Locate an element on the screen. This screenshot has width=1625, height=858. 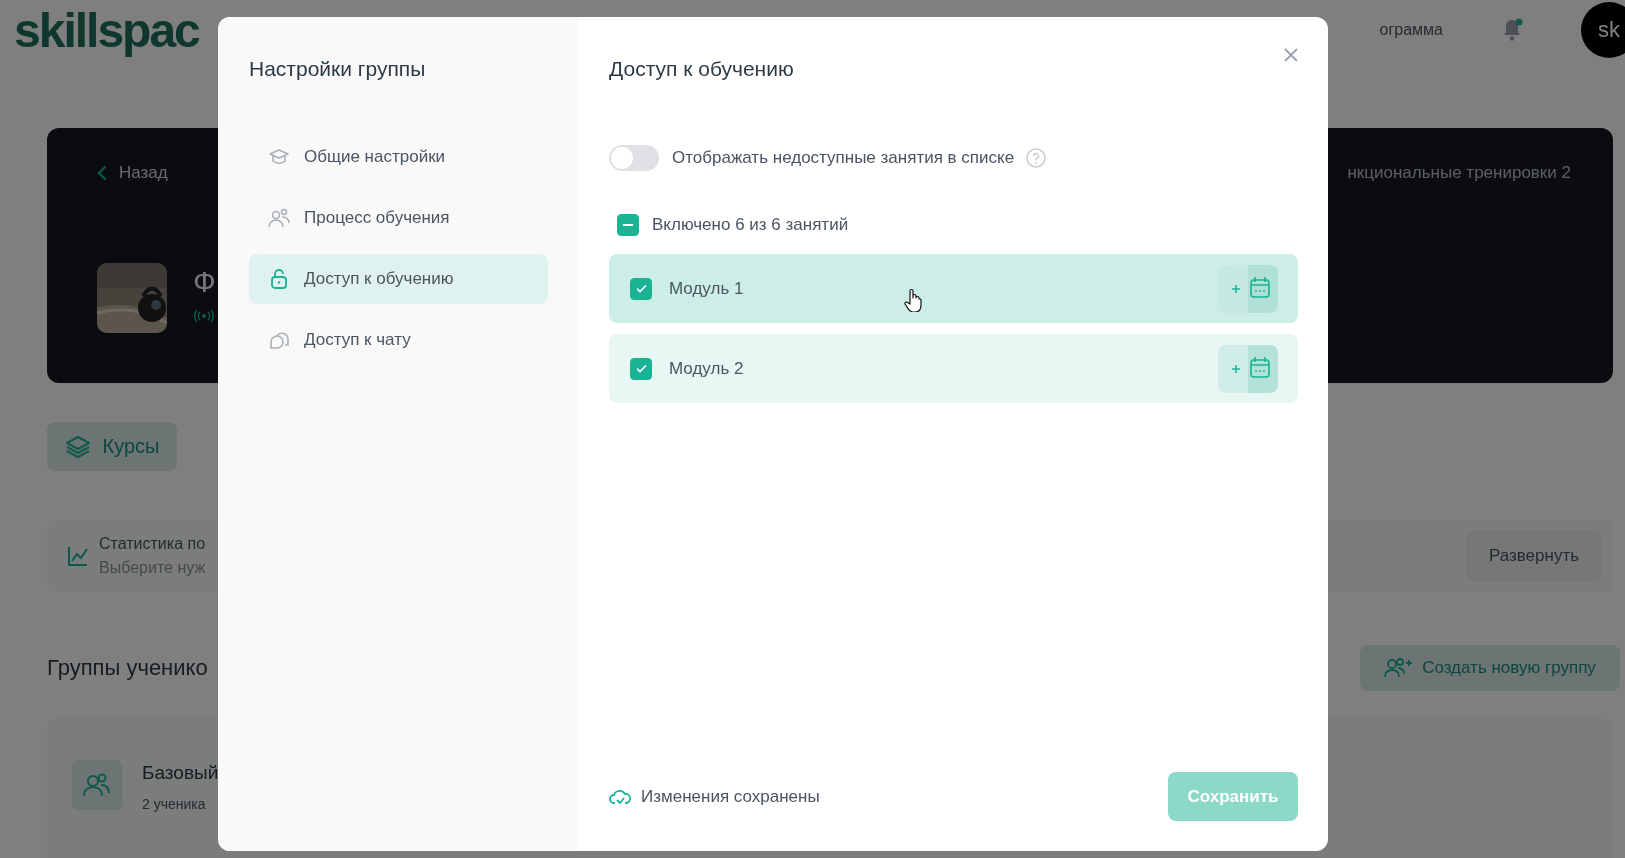
sidebar-item: Доступ к обучению is located at coordinates (398, 279).